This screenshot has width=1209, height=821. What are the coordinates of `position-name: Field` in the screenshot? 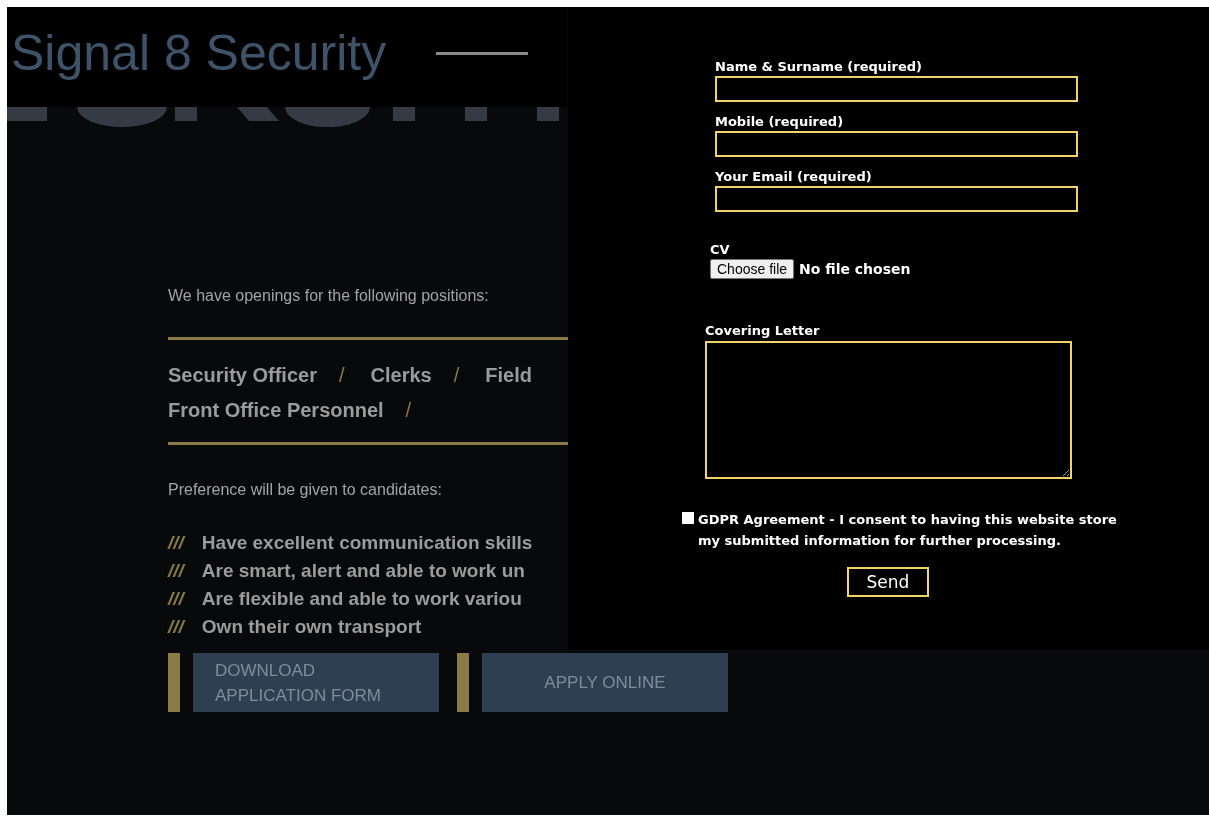 It's located at (508, 375).